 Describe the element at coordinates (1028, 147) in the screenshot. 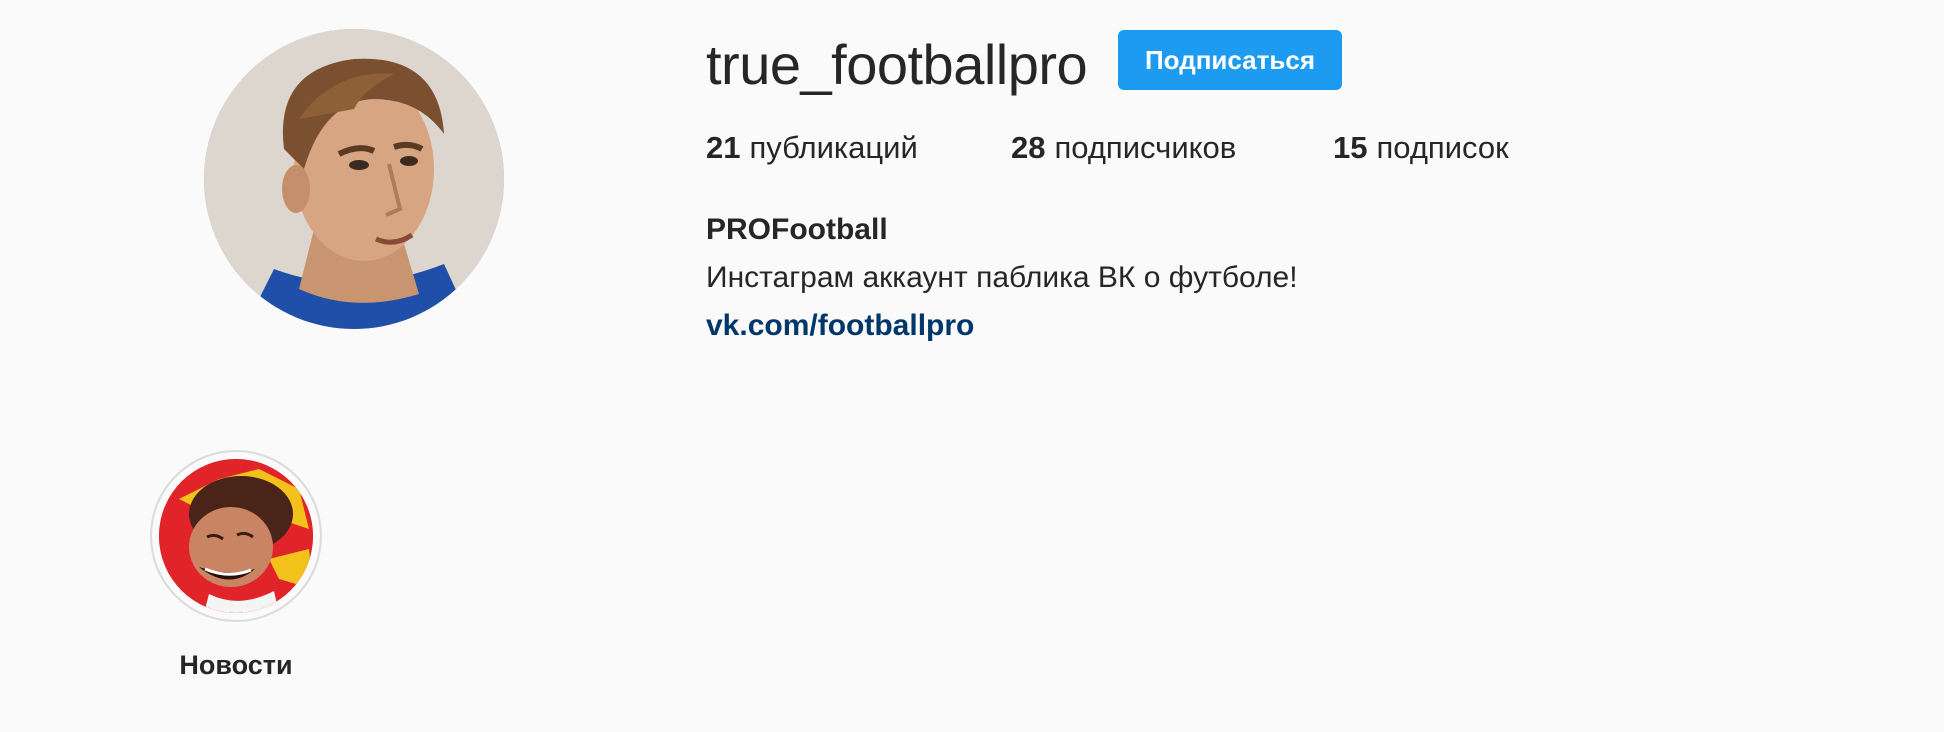

I see `followers-count: 28` at that location.